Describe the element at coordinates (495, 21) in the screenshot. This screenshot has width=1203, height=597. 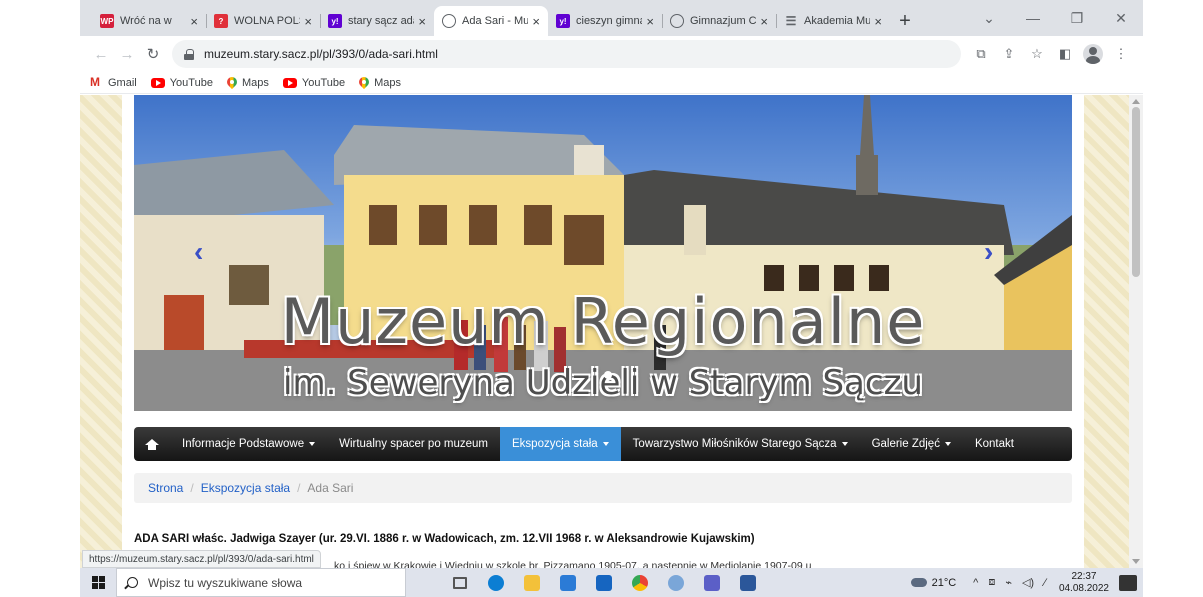
I see `tab-label: Ada Sari - Muz` at that location.